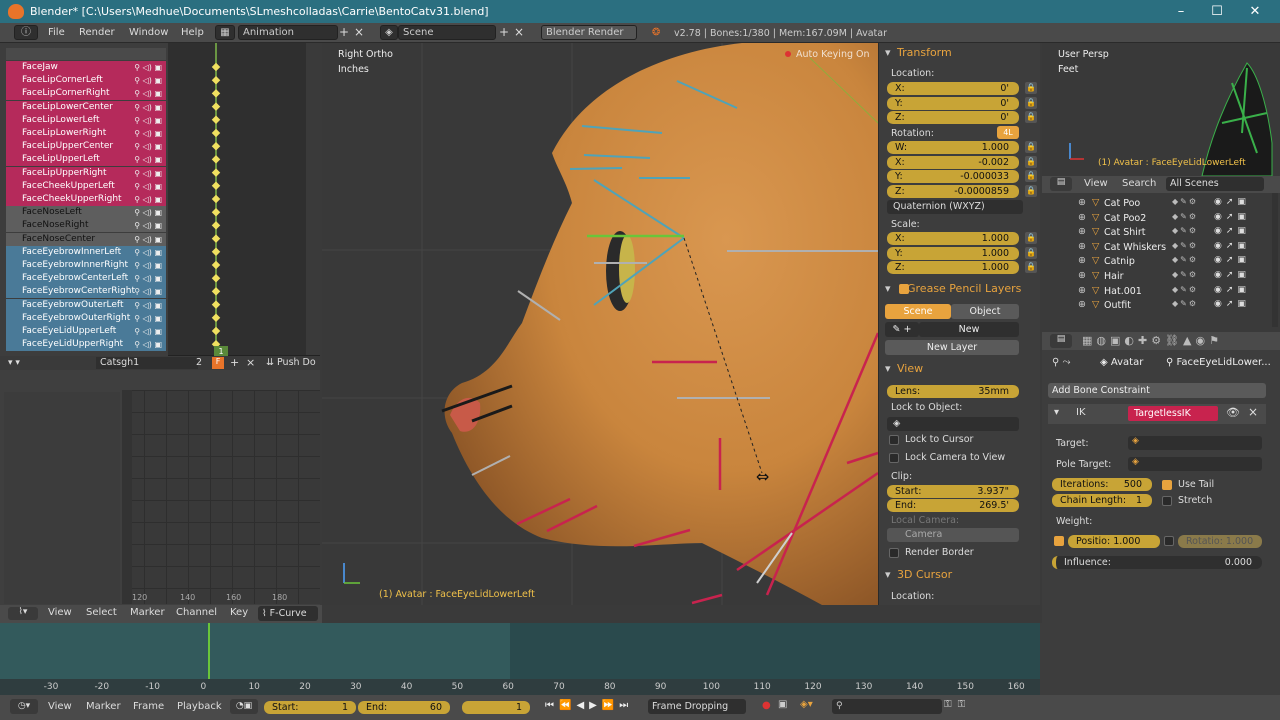 This screenshot has height=720, width=1280. Describe the element at coordinates (1158, 233) in the screenshot. I see `outliner-item: ⊕ ▽ Cat Shirt ◆✎⚙ ◉➚▣` at that location.